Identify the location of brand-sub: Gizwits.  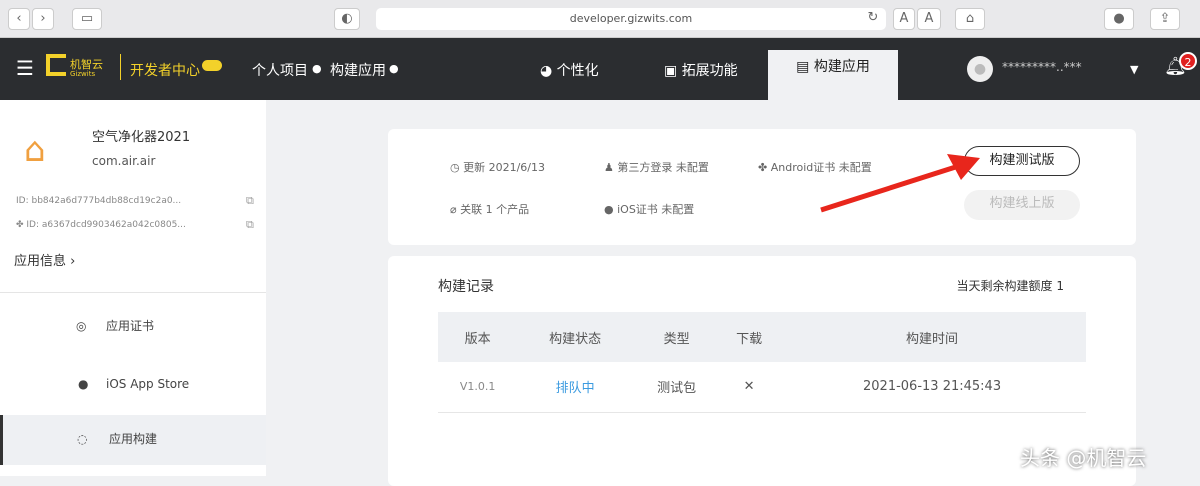
(83, 74).